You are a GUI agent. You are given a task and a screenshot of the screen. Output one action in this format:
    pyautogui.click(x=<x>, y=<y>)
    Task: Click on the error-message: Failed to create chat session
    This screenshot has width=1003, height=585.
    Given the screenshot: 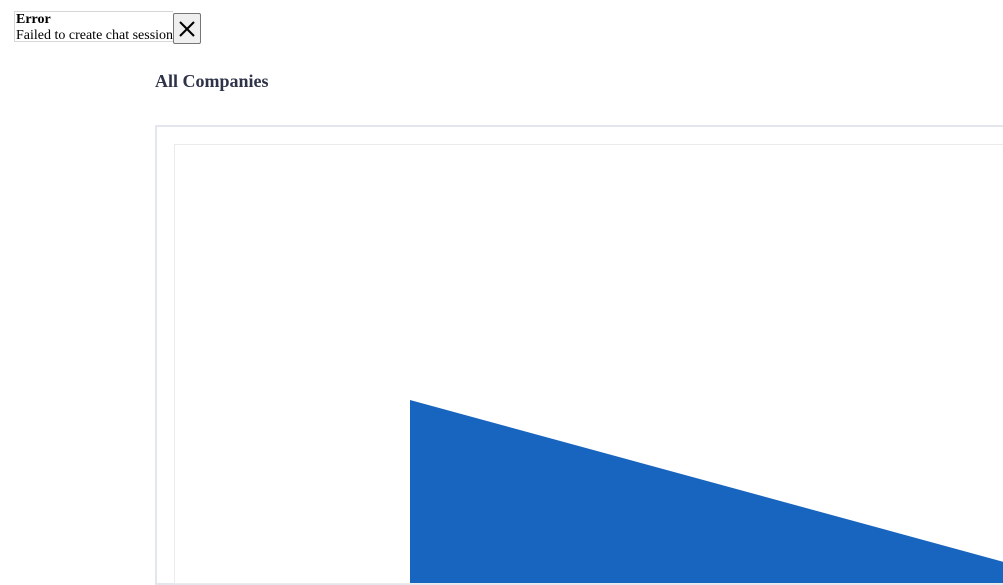 What is the action you would take?
    pyautogui.click(x=95, y=35)
    